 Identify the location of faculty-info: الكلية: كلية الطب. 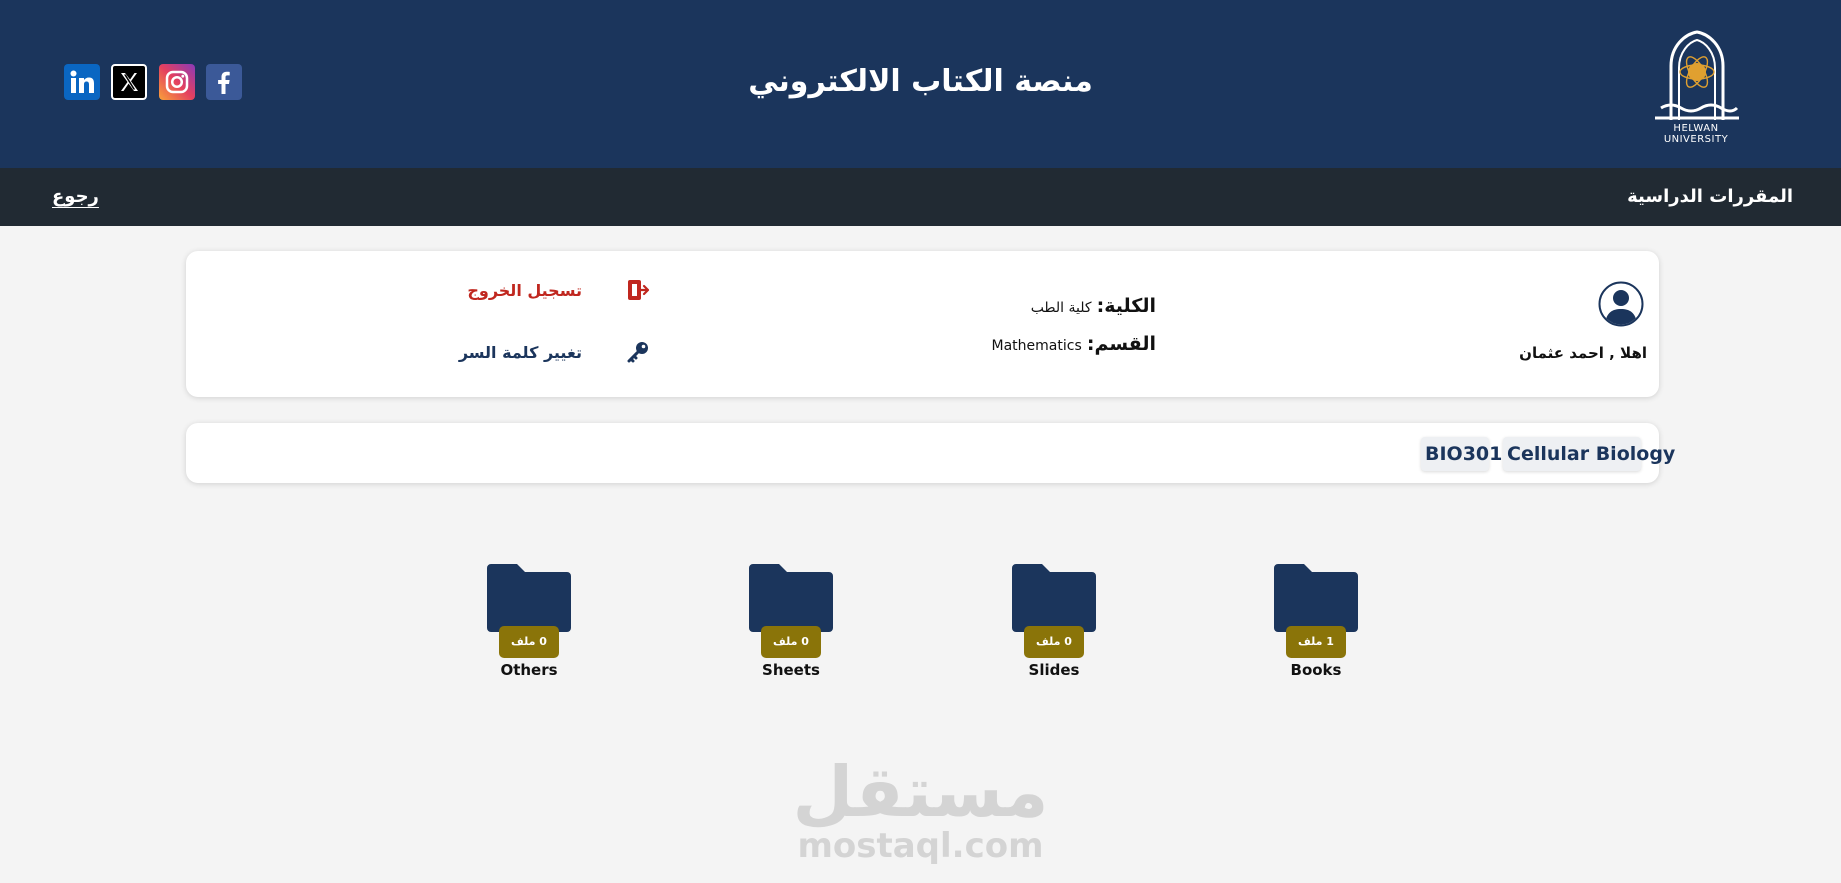
(1093, 306).